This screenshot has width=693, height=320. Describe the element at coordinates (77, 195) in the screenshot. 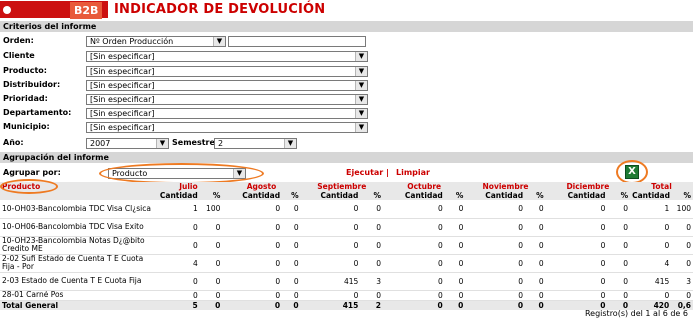

I see `subheader-blank` at that location.